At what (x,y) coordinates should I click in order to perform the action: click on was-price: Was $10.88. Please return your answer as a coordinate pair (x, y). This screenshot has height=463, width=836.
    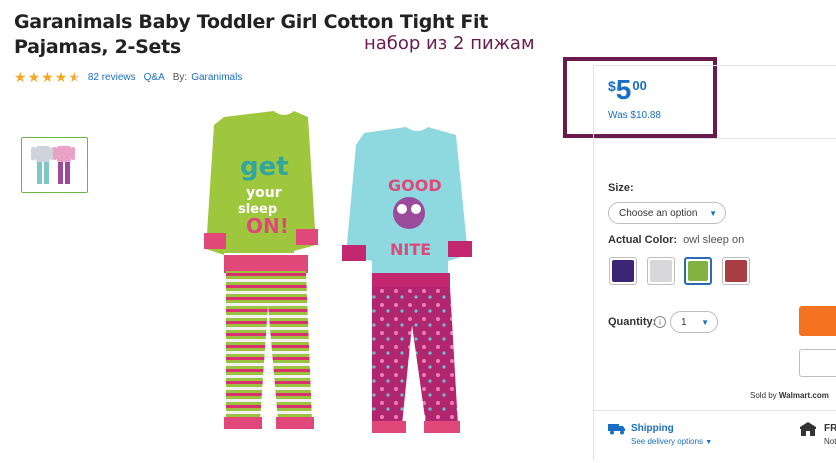
    Looking at the image, I should click on (634, 115).